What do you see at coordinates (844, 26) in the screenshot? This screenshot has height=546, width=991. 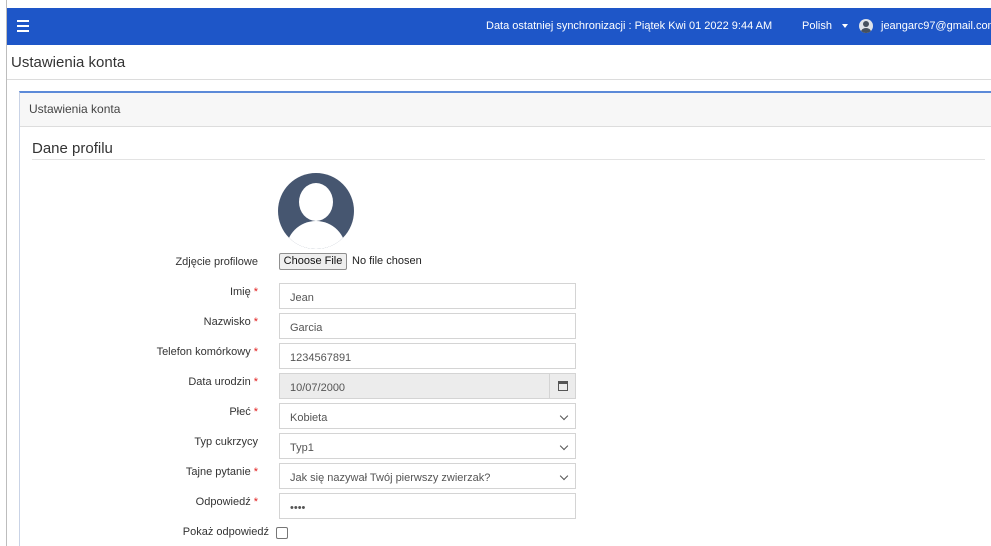 I see `caret-down-icon` at bounding box center [844, 26].